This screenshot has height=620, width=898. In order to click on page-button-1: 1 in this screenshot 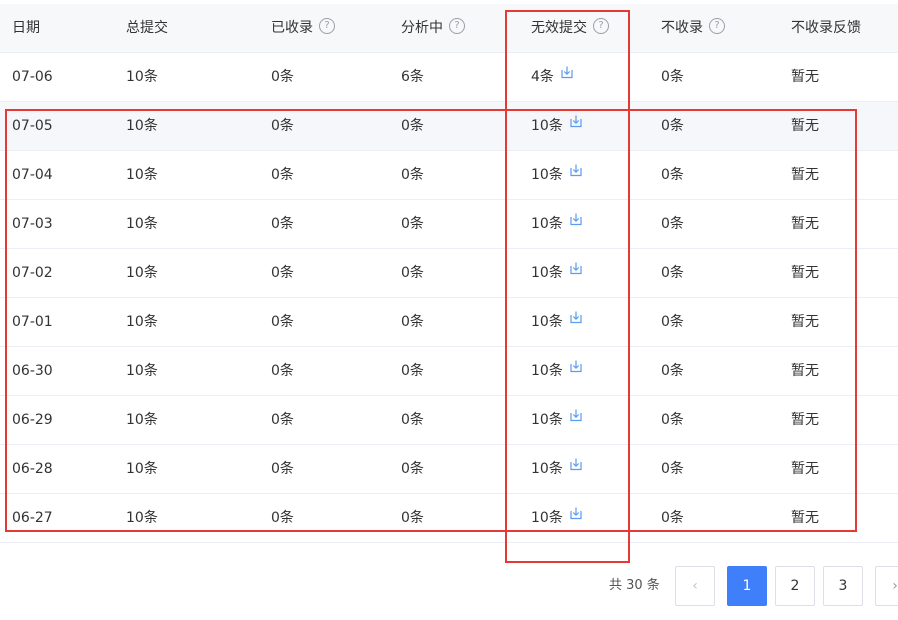, I will do `click(747, 586)`.